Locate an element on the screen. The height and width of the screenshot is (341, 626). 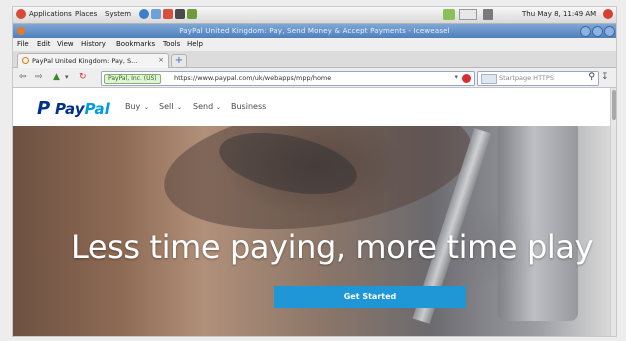
url-dropdown-icon: ▾ is located at coordinates (456, 77).